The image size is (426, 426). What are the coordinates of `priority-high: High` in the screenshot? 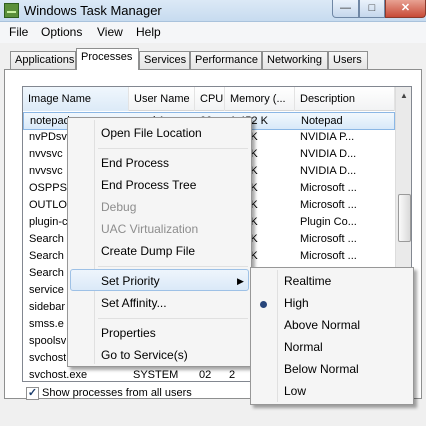 It's located at (296, 303).